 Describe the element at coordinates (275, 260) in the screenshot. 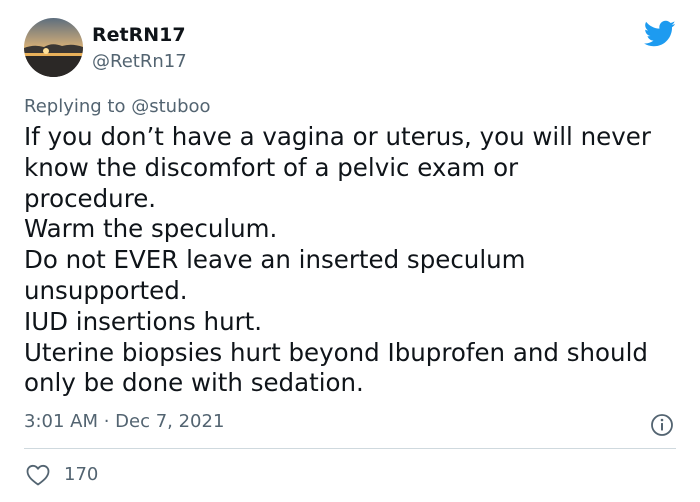

I see `tweet-line: Do not EVER leave an inserted speculum` at that location.